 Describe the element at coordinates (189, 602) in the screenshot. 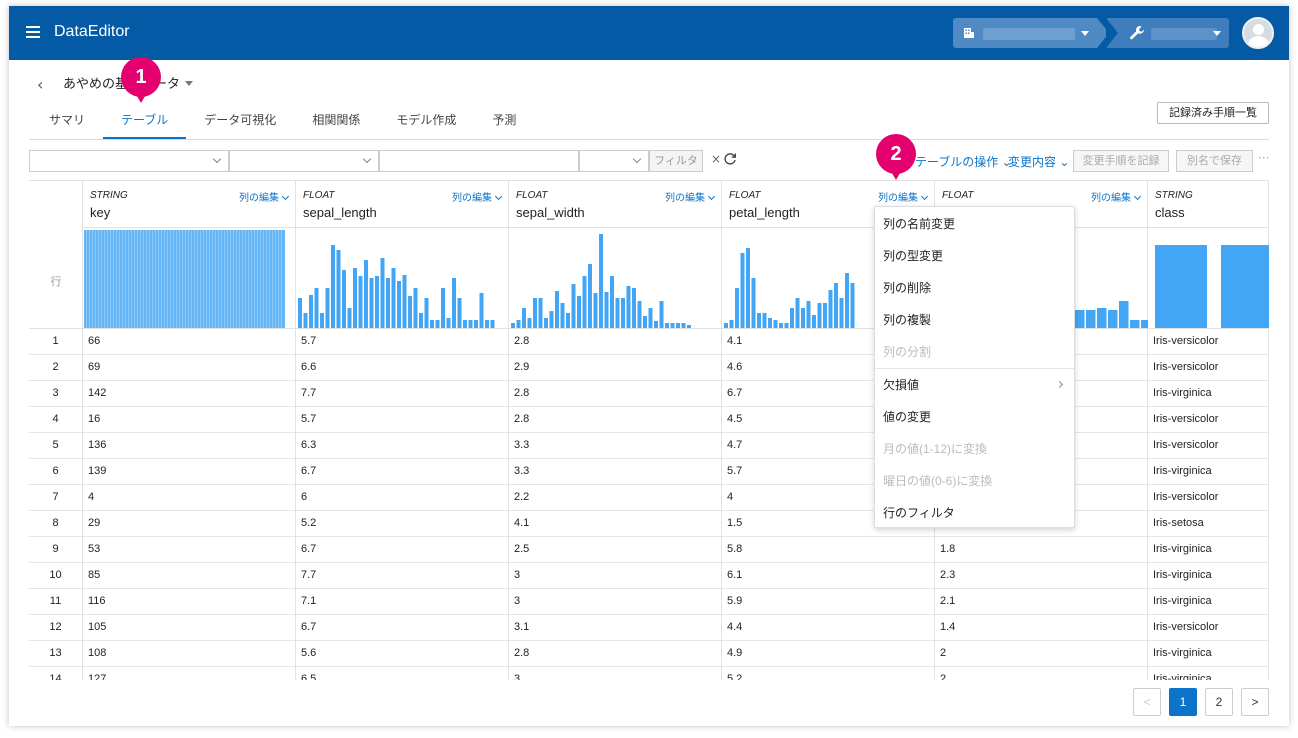

I see `table-cell: 116` at that location.